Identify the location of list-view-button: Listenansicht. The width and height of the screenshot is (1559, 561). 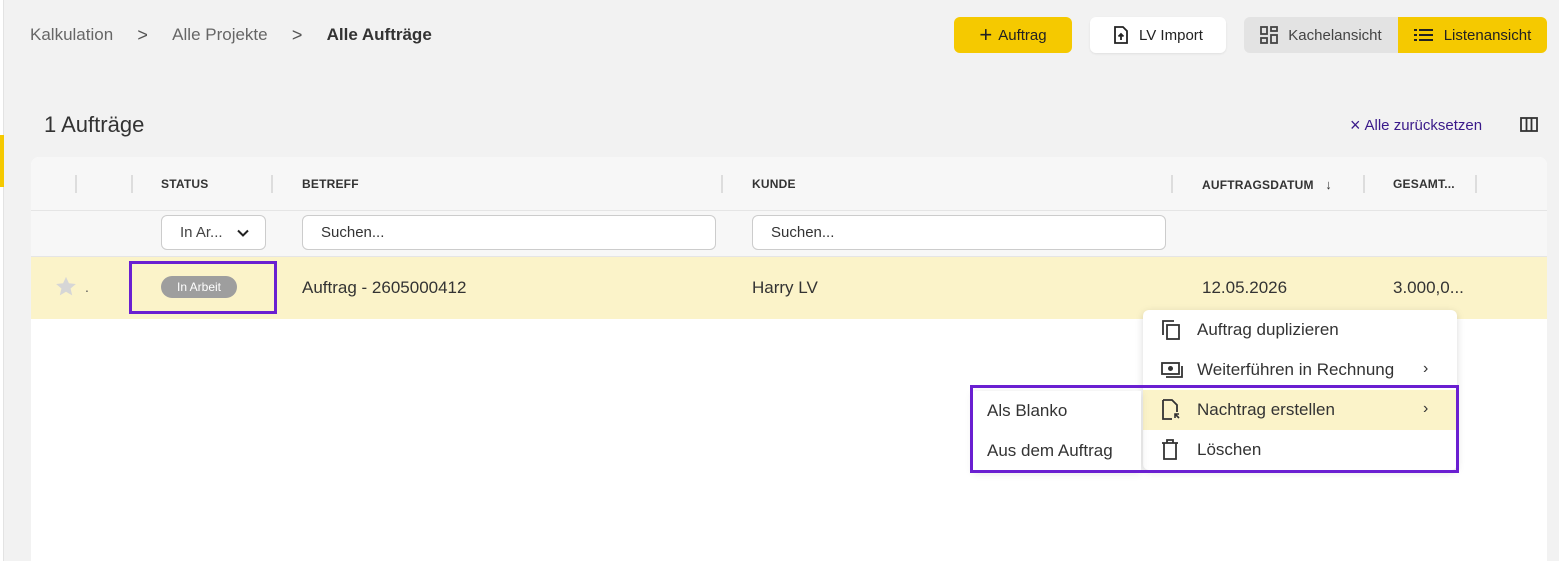
(1472, 35).